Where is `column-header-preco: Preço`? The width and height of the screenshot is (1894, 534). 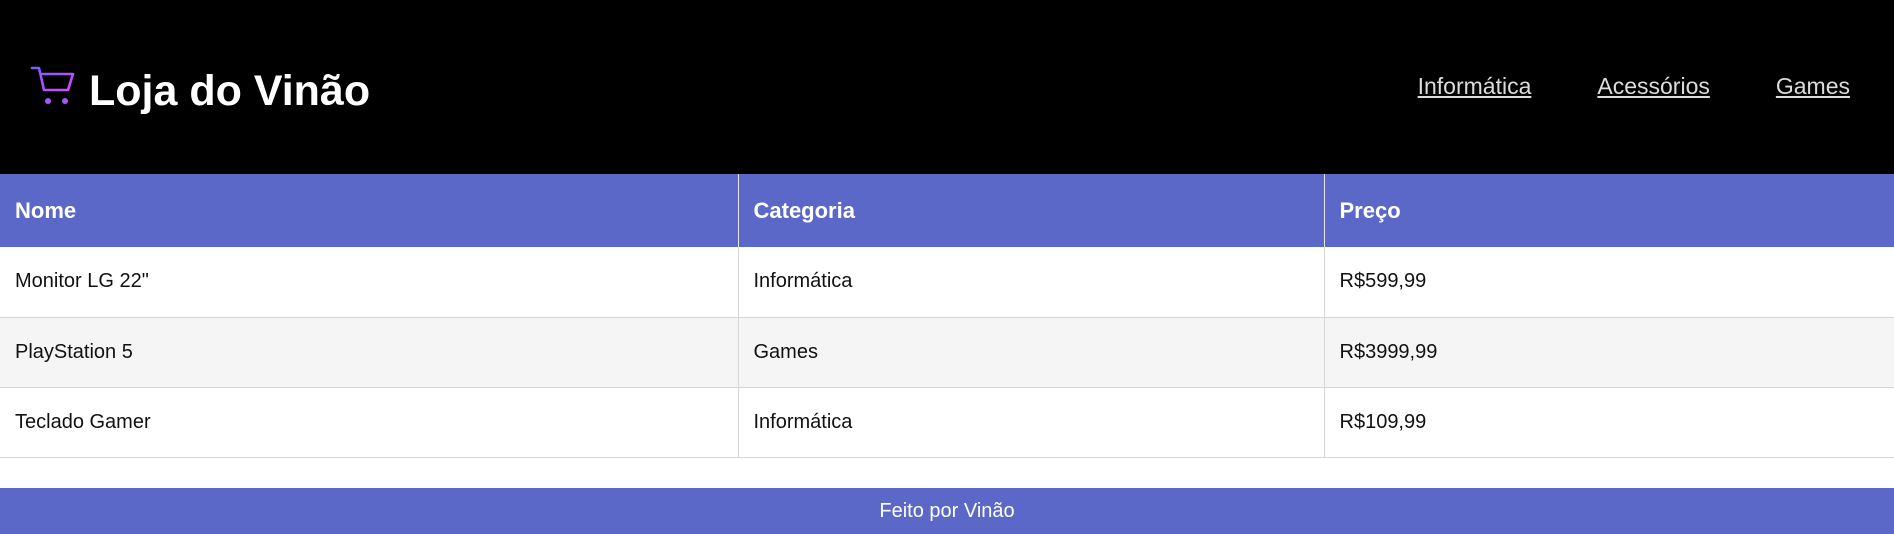 column-header-preco: Preço is located at coordinates (1609, 210).